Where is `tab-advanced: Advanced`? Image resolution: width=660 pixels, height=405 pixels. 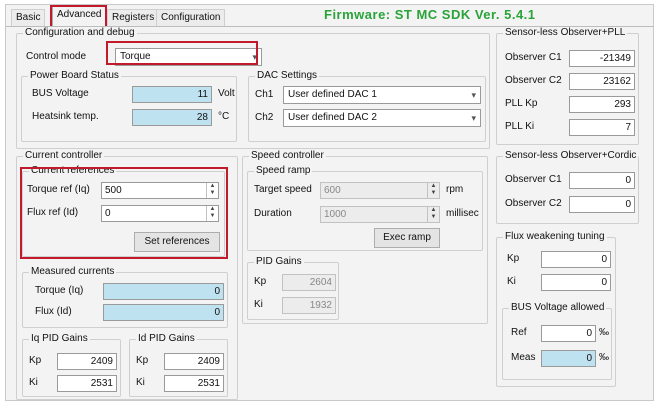
tab-advanced: Advanced is located at coordinates (79, 16).